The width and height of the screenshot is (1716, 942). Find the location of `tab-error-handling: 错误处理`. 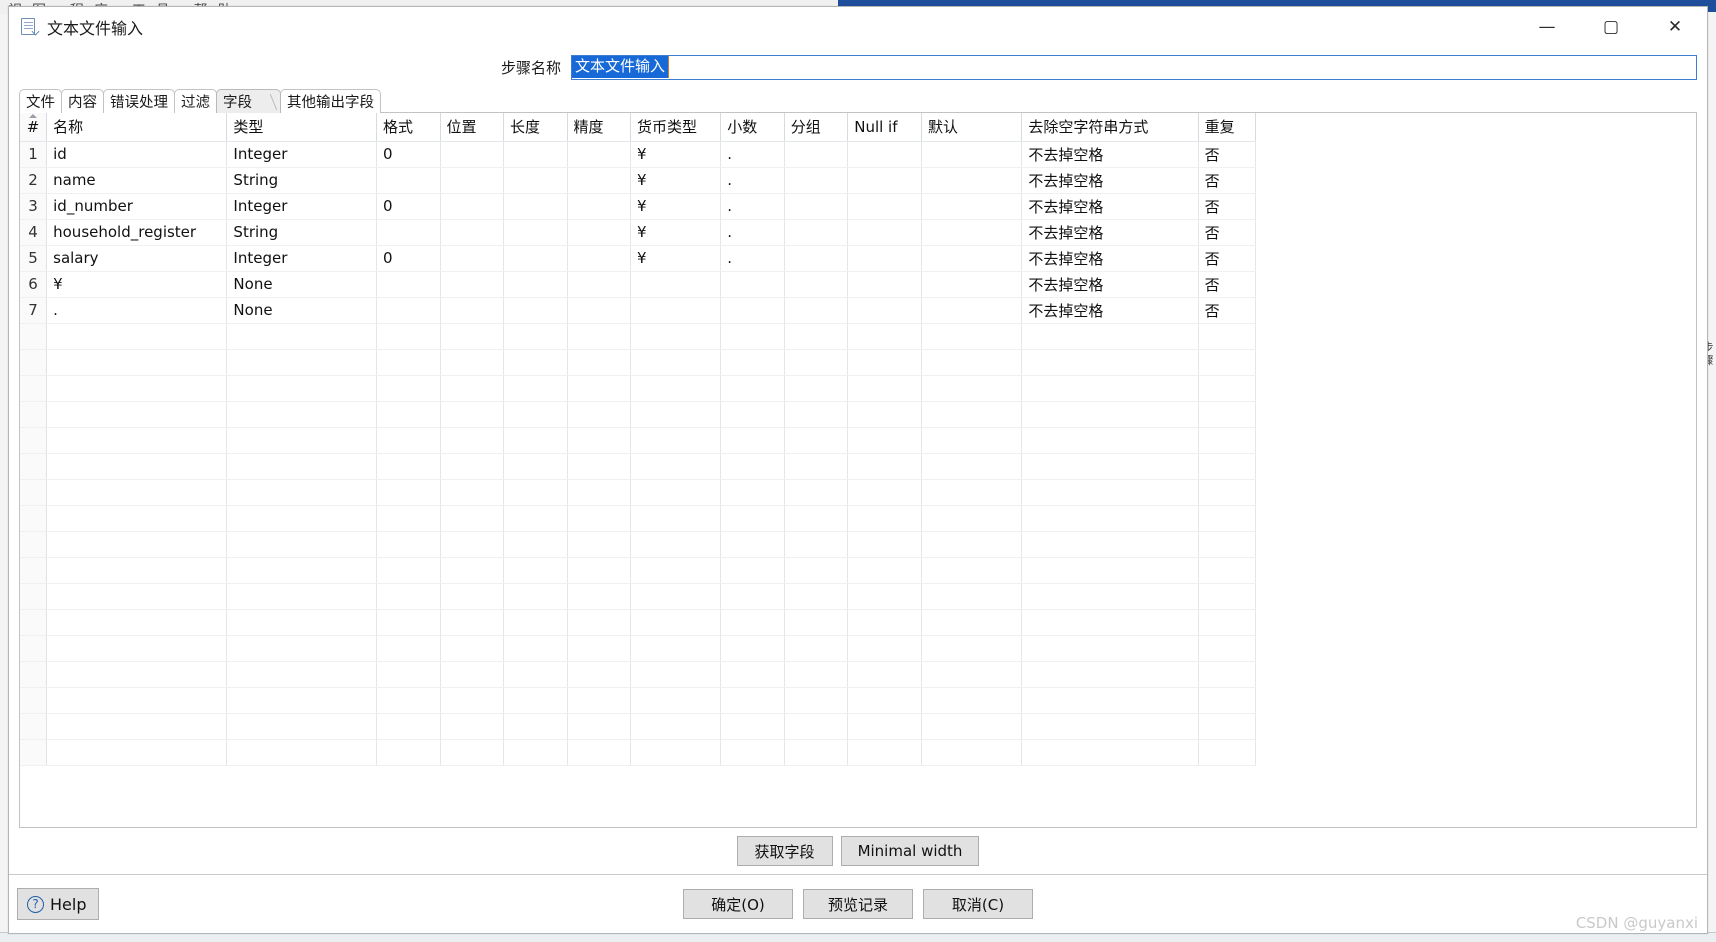

tab-error-handling: 错误处理 is located at coordinates (139, 101).